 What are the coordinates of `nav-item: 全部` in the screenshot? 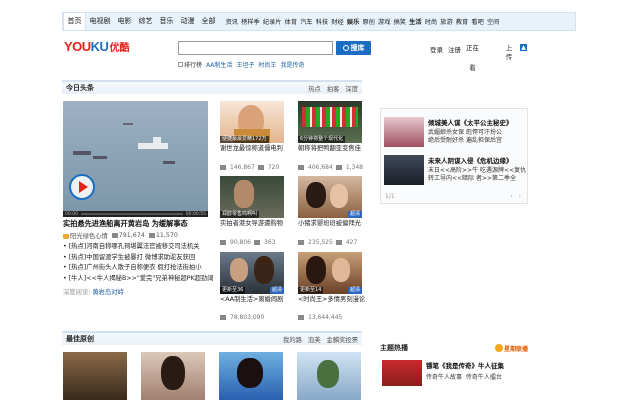 It's located at (208, 21).